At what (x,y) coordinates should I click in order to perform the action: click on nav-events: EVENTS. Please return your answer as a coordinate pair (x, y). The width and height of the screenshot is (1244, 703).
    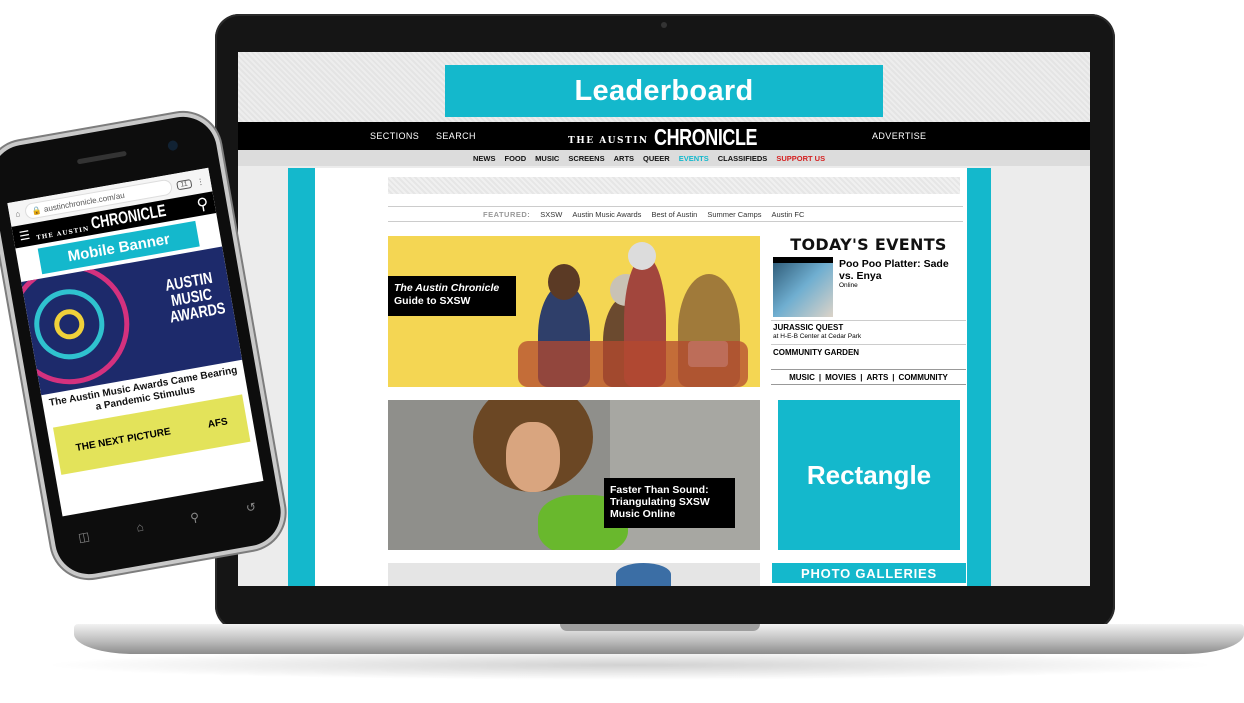
    Looking at the image, I should click on (694, 158).